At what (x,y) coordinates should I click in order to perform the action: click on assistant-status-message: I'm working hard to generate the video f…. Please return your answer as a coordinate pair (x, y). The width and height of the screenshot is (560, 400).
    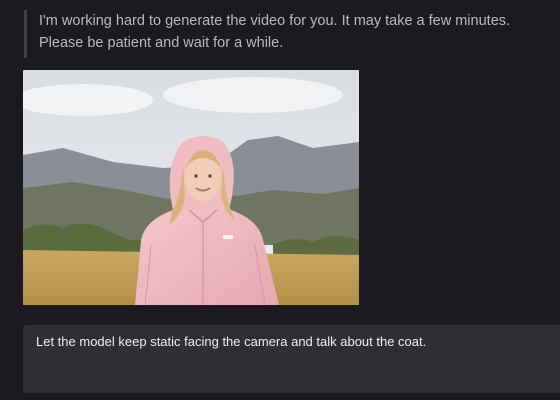
    Looking at the image, I should click on (284, 34).